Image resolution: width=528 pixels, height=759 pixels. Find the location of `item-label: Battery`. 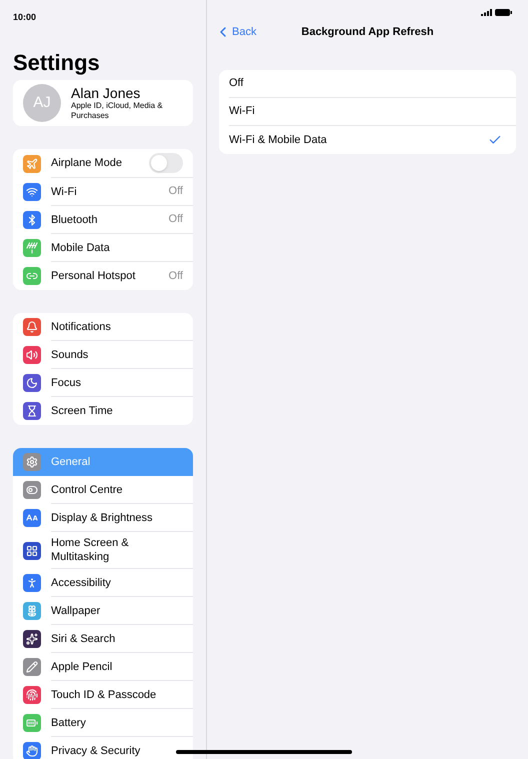

item-label: Battery is located at coordinates (68, 723).